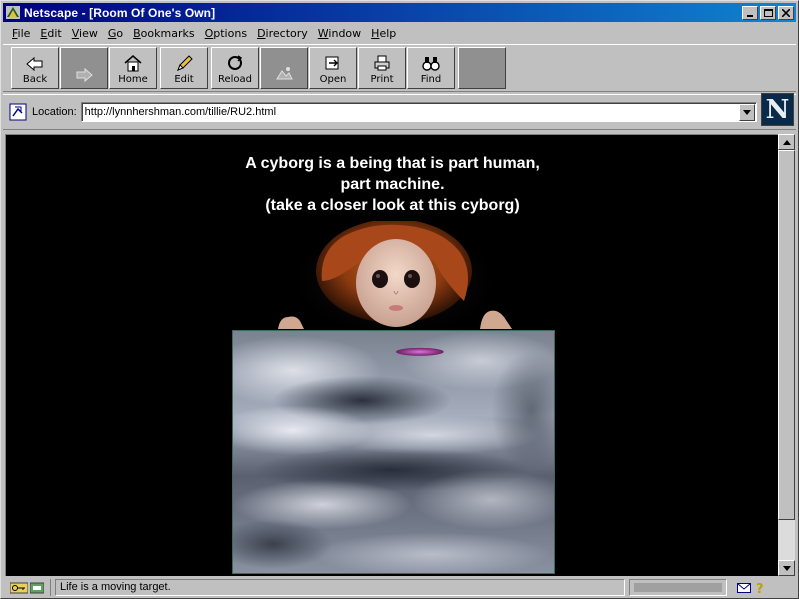  What do you see at coordinates (18, 587) in the screenshot?
I see `key-icon` at bounding box center [18, 587].